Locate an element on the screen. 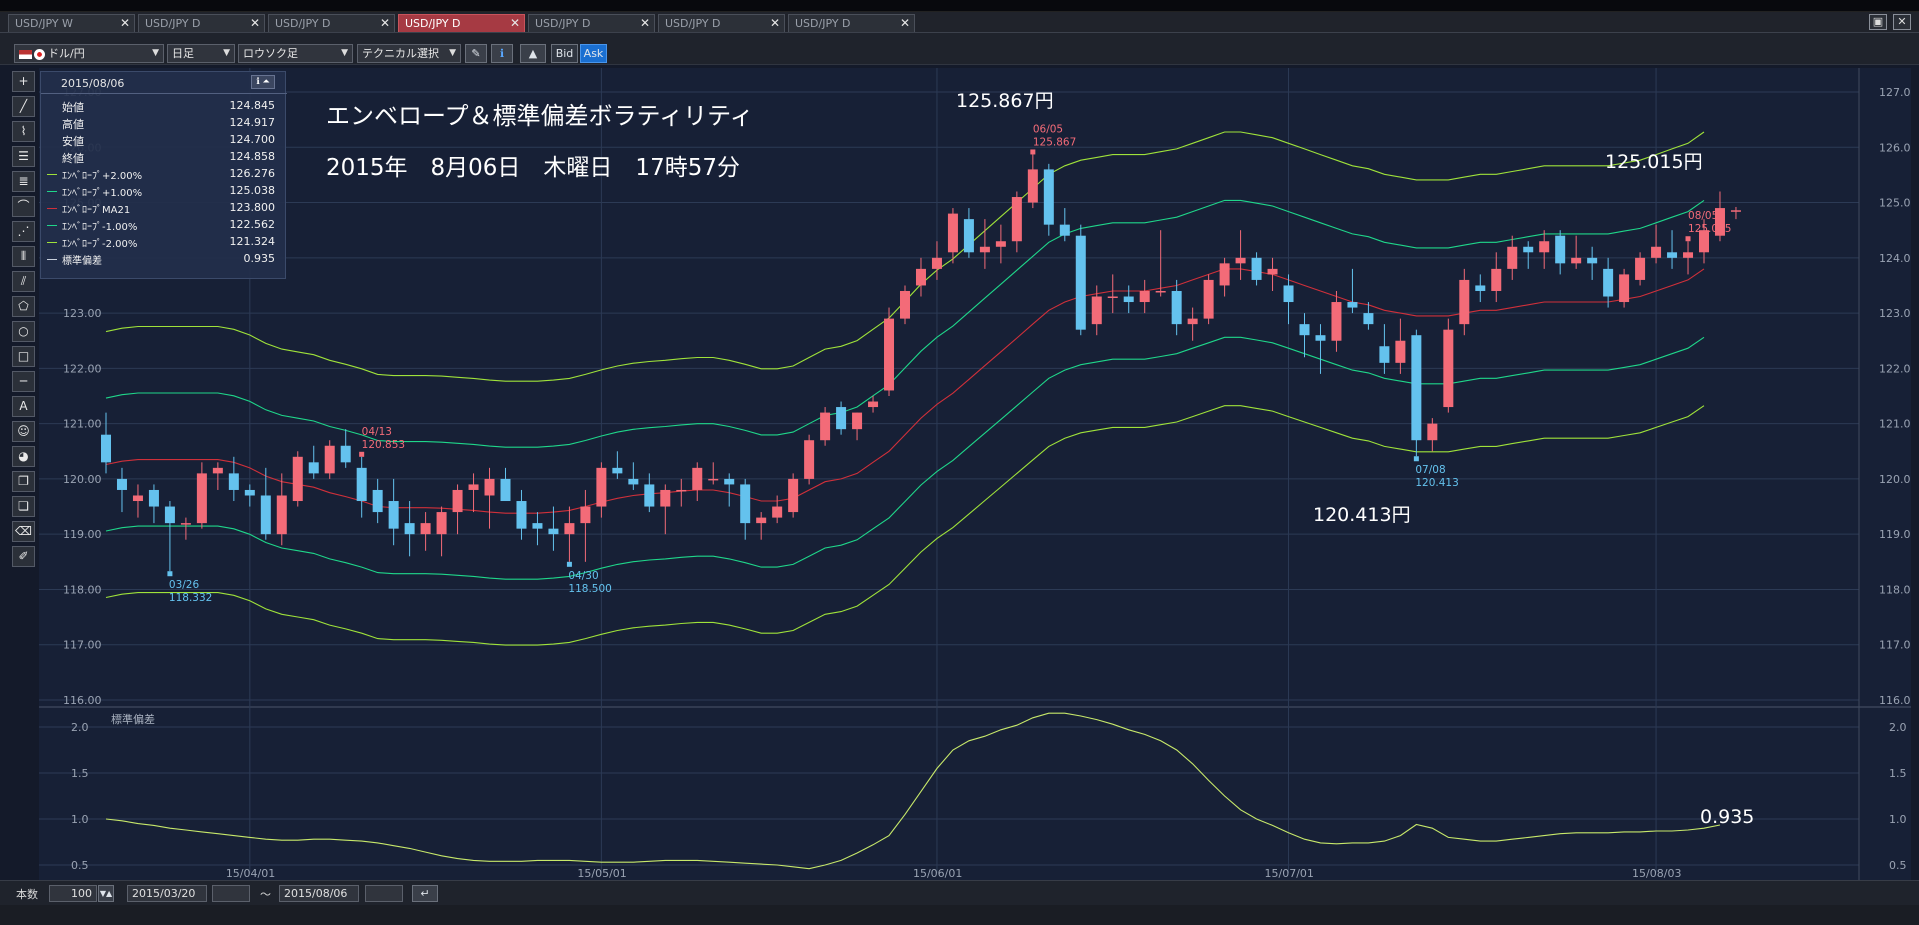  horizontal-line-icon: ─ is located at coordinates (23, 381).